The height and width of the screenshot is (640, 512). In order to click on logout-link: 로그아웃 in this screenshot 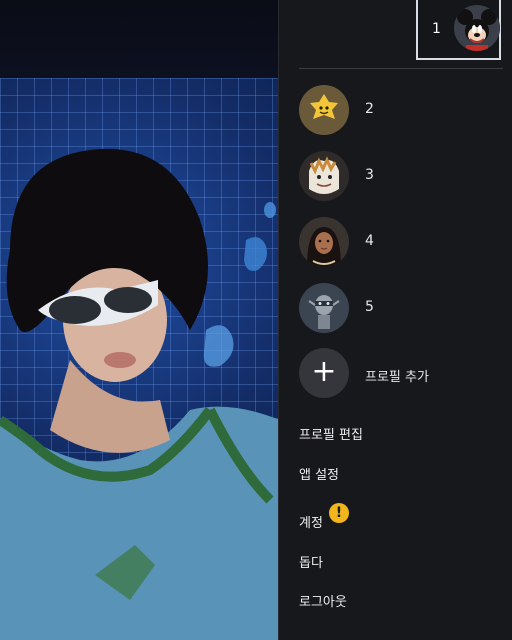, I will do `click(323, 600)`.